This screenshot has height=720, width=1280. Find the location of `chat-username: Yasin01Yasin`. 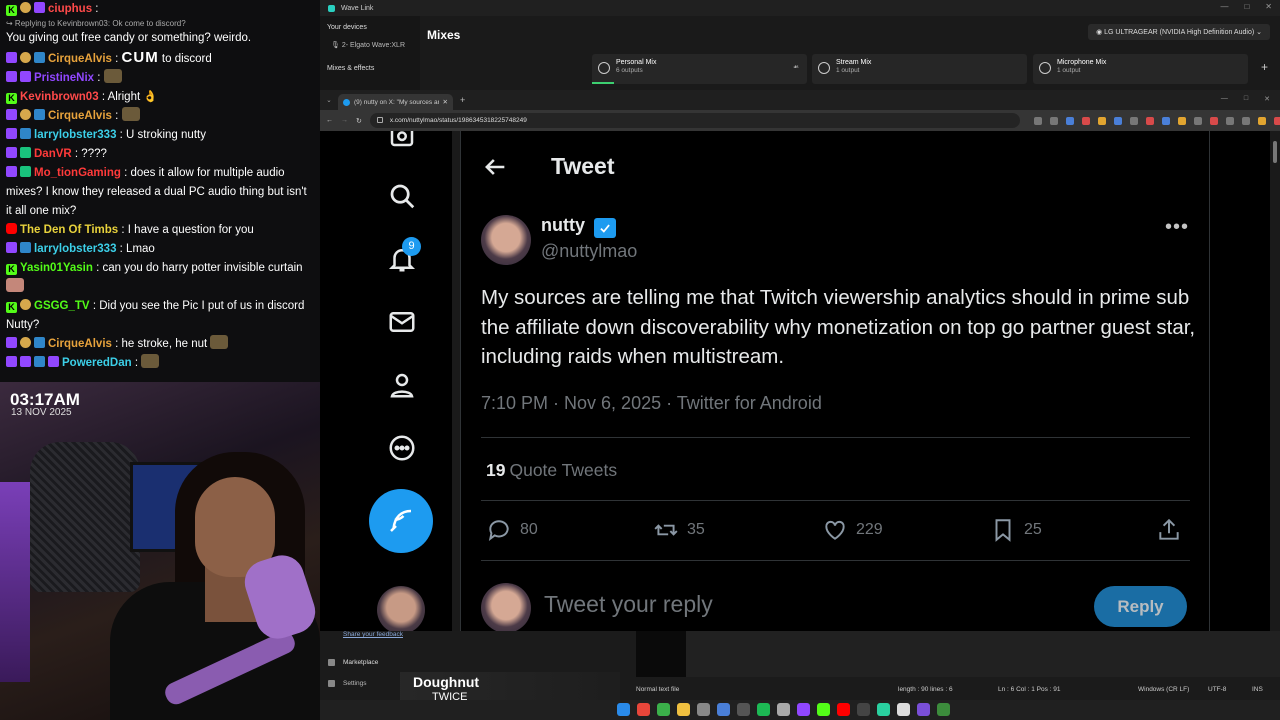

chat-username: Yasin01Yasin is located at coordinates (56, 268).